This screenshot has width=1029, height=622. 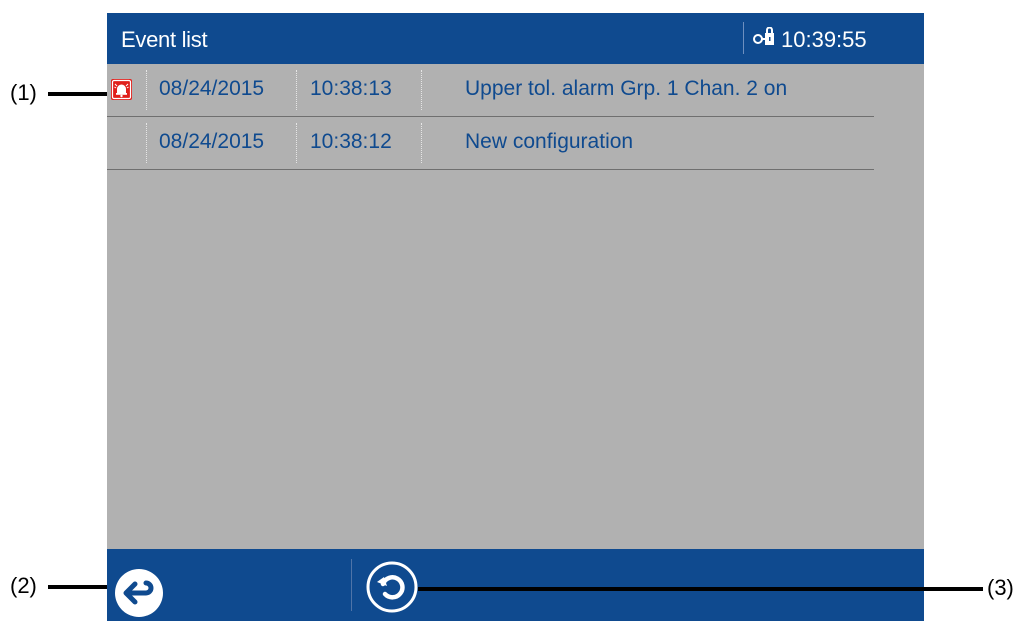 What do you see at coordinates (121, 89) in the screenshot?
I see `alarm-bell-icon` at bounding box center [121, 89].